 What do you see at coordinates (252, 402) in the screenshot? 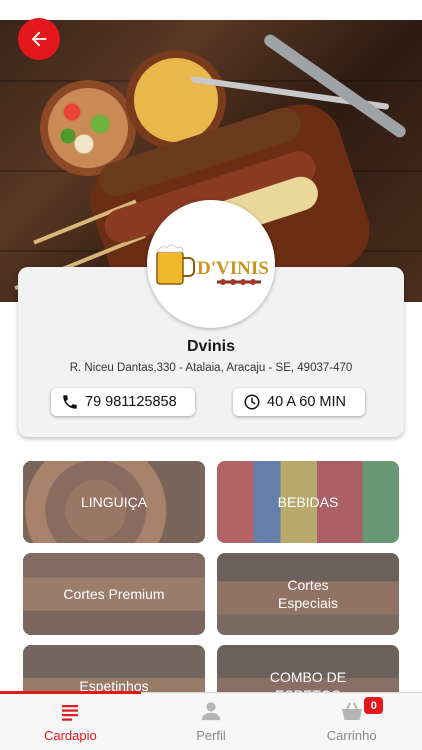
I see `clock-icon` at bounding box center [252, 402].